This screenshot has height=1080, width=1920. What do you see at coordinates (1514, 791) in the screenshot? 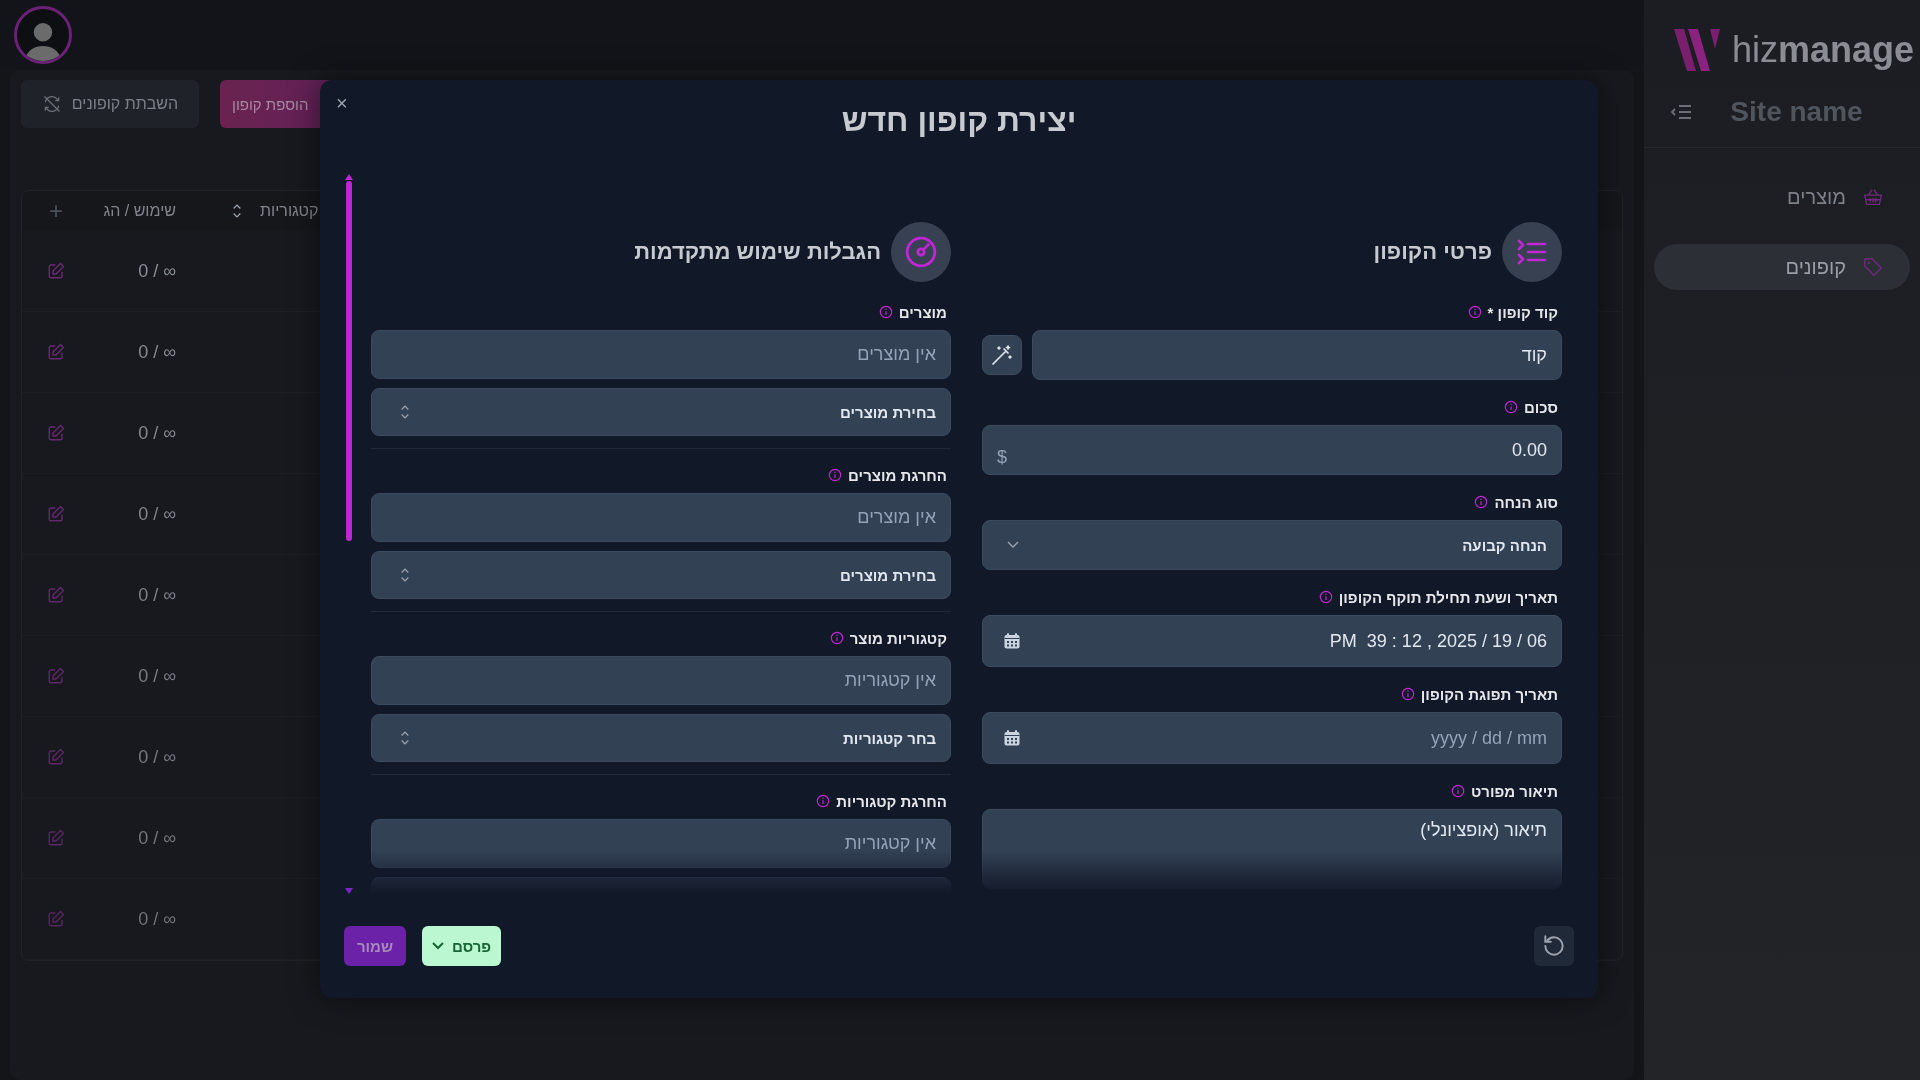
I see `field-label: תיאור מפורט` at bounding box center [1514, 791].